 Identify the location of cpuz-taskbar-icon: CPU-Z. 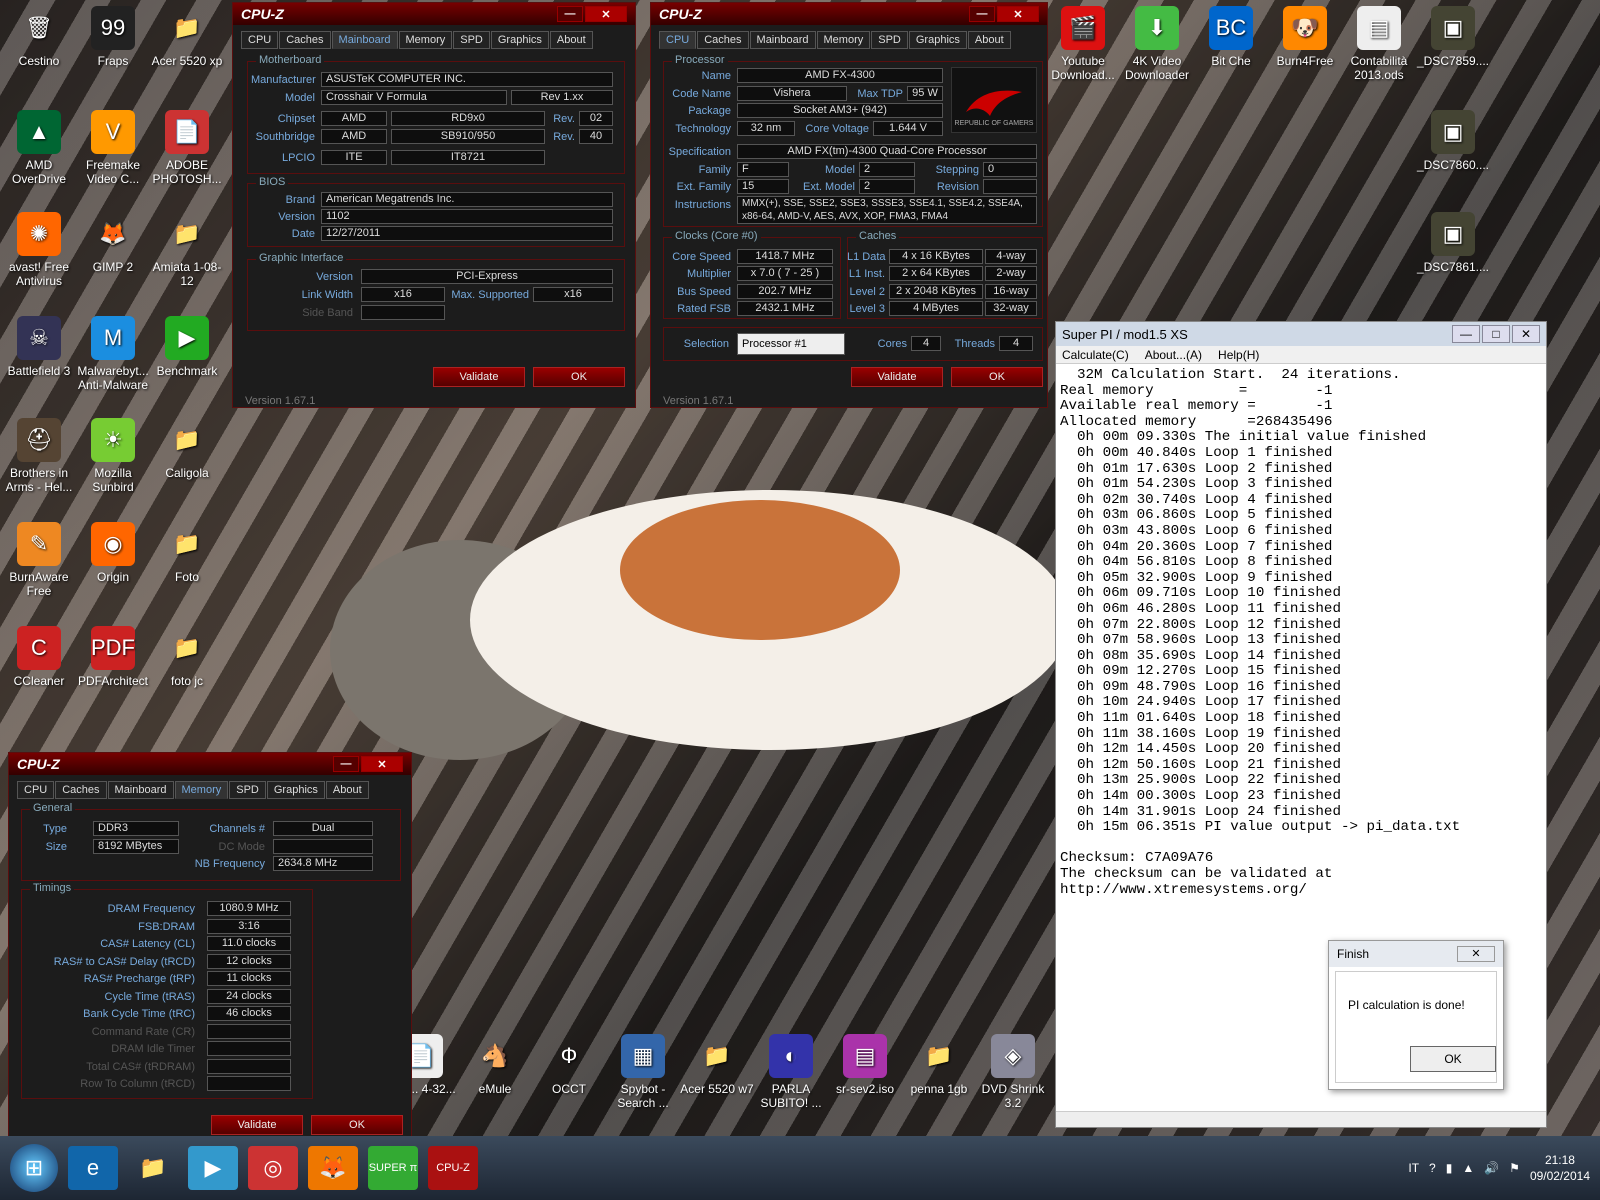
(453, 1168).